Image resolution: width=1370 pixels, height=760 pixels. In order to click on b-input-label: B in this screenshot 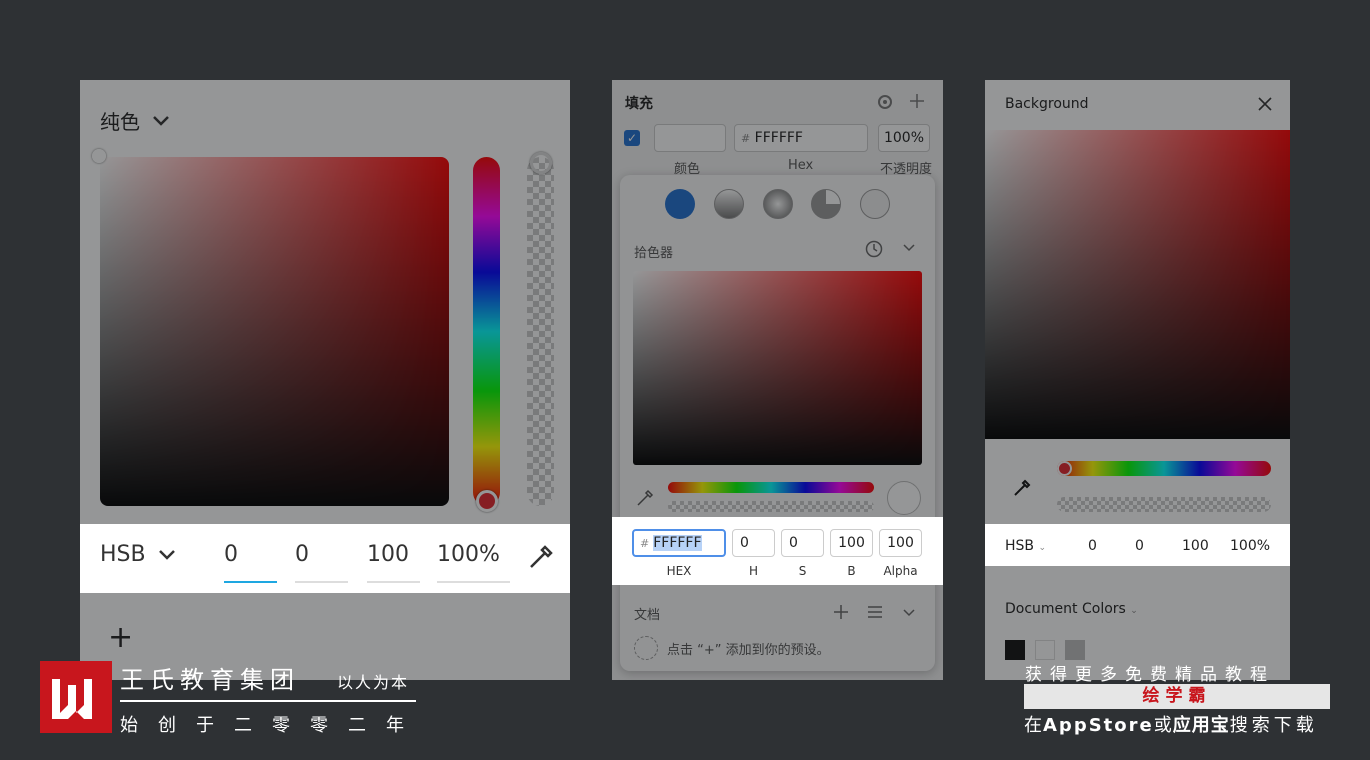, I will do `click(851, 571)`.